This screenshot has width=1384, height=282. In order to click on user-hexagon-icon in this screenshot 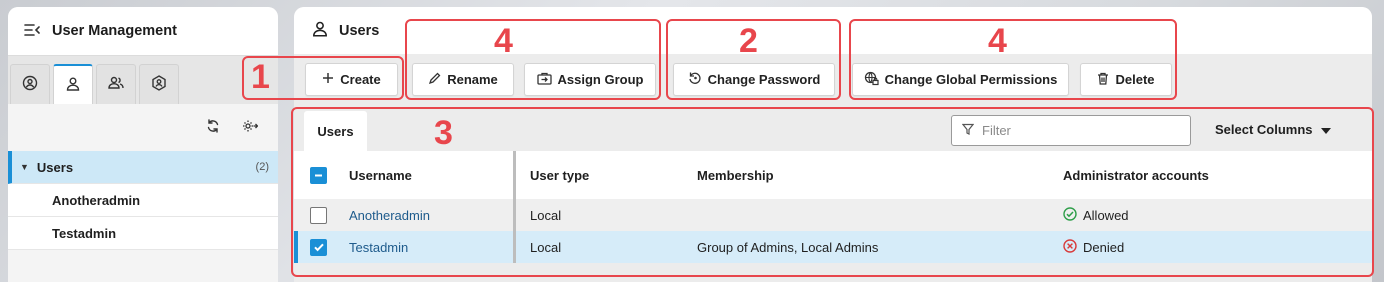, I will do `click(159, 84)`.